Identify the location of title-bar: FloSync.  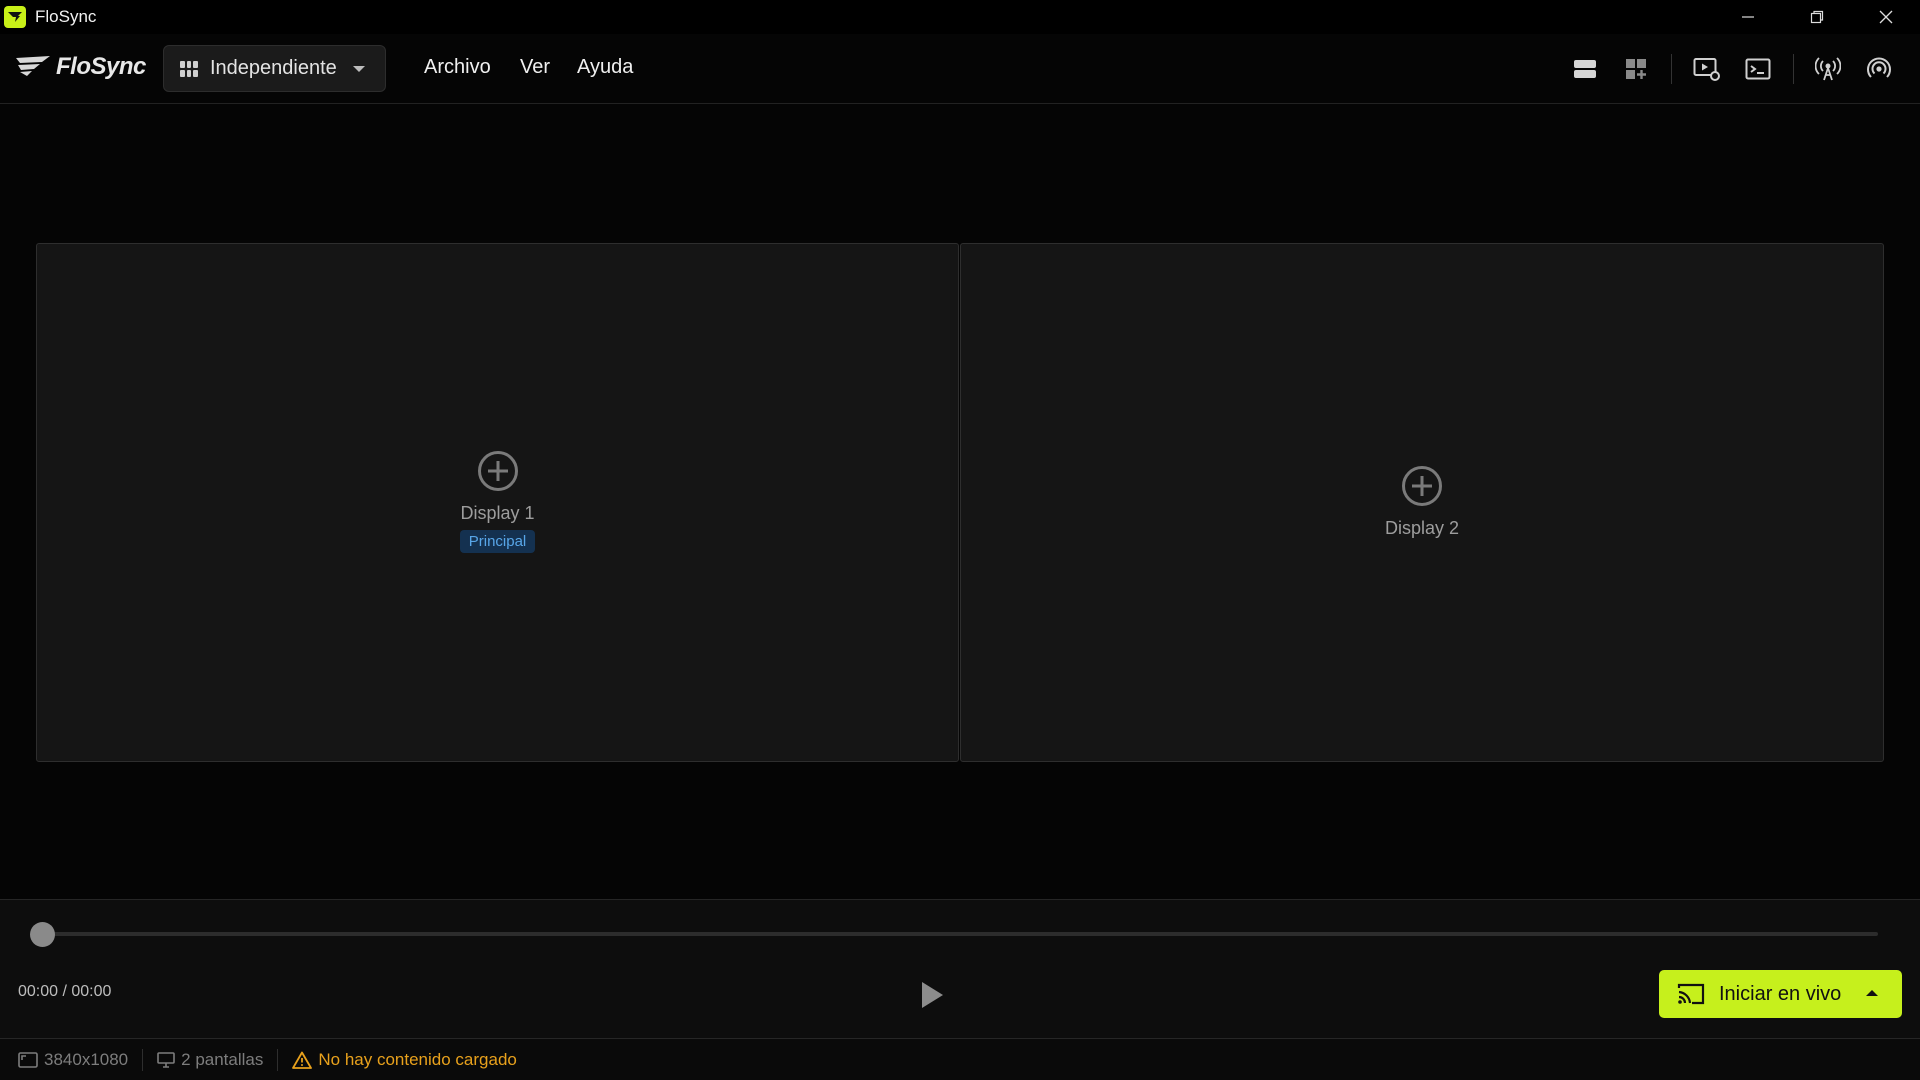
(960, 17).